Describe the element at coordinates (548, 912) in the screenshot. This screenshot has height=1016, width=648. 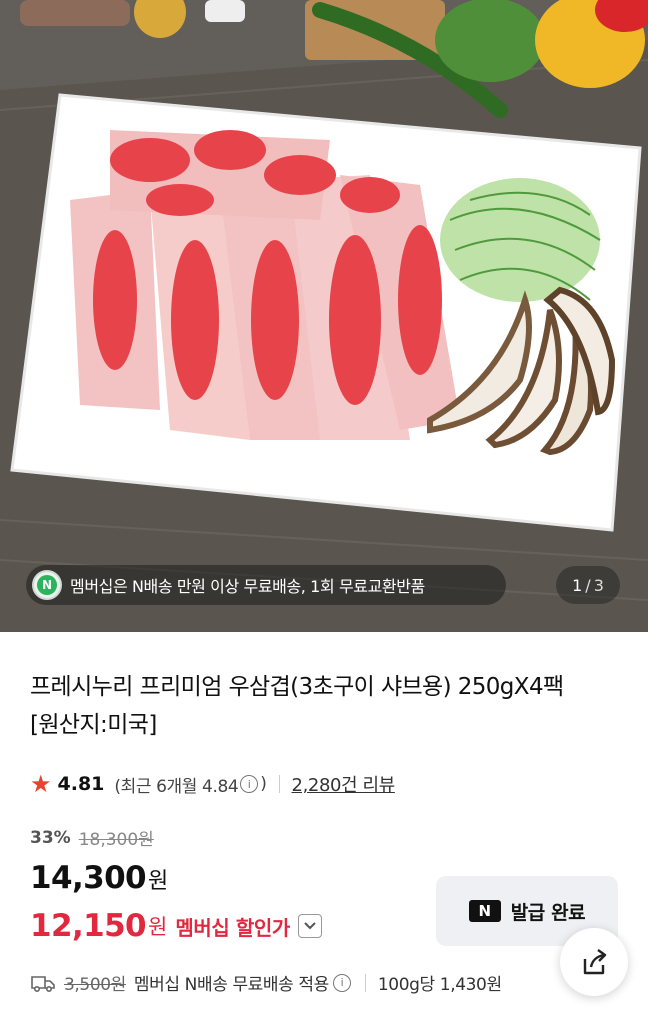
I see `coupon-issued-label: 발급 완료` at that location.